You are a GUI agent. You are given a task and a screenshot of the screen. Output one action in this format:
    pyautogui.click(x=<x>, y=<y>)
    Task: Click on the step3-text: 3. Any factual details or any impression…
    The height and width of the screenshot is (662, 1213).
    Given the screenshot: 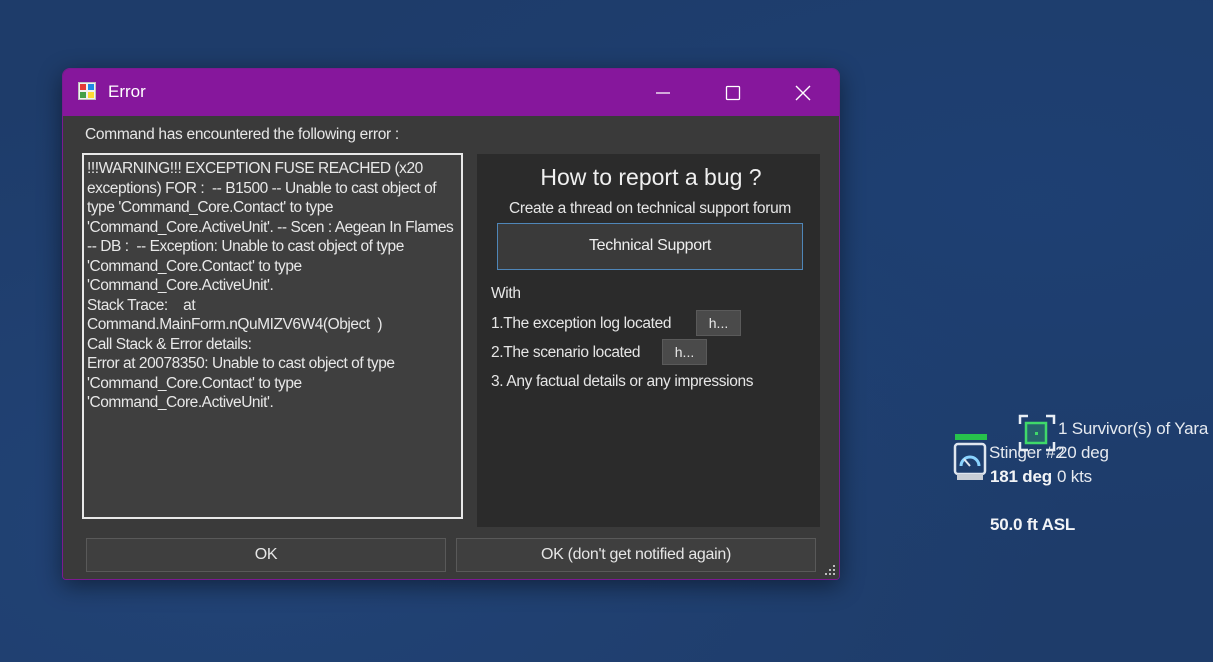 What is the action you would take?
    pyautogui.click(x=622, y=381)
    